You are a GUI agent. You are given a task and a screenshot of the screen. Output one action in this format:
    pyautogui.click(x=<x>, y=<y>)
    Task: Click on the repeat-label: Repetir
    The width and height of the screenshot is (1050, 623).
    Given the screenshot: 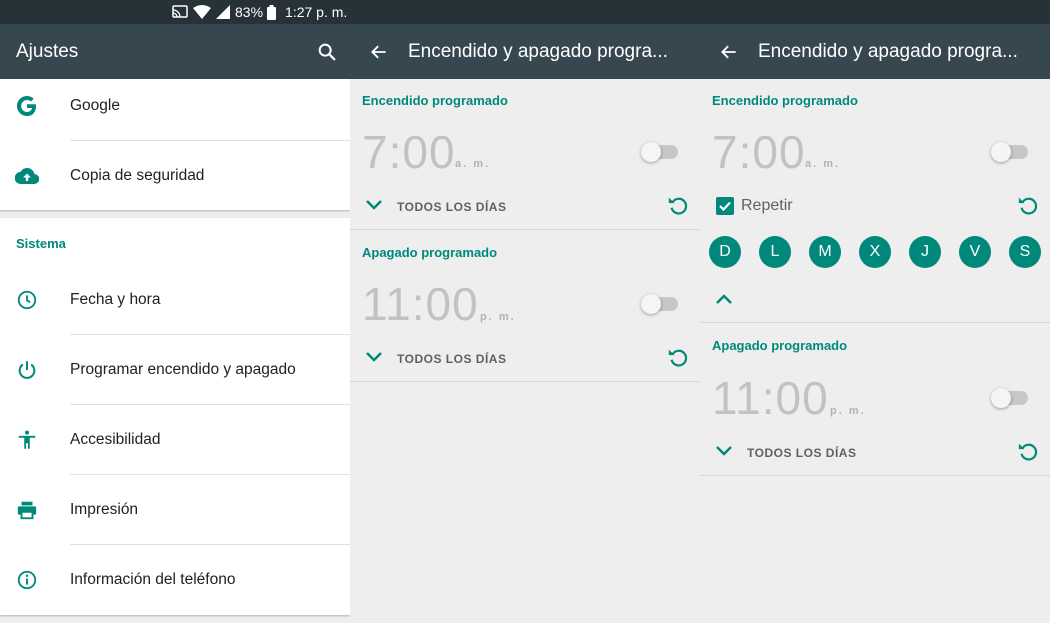 What is the action you would take?
    pyautogui.click(x=767, y=205)
    